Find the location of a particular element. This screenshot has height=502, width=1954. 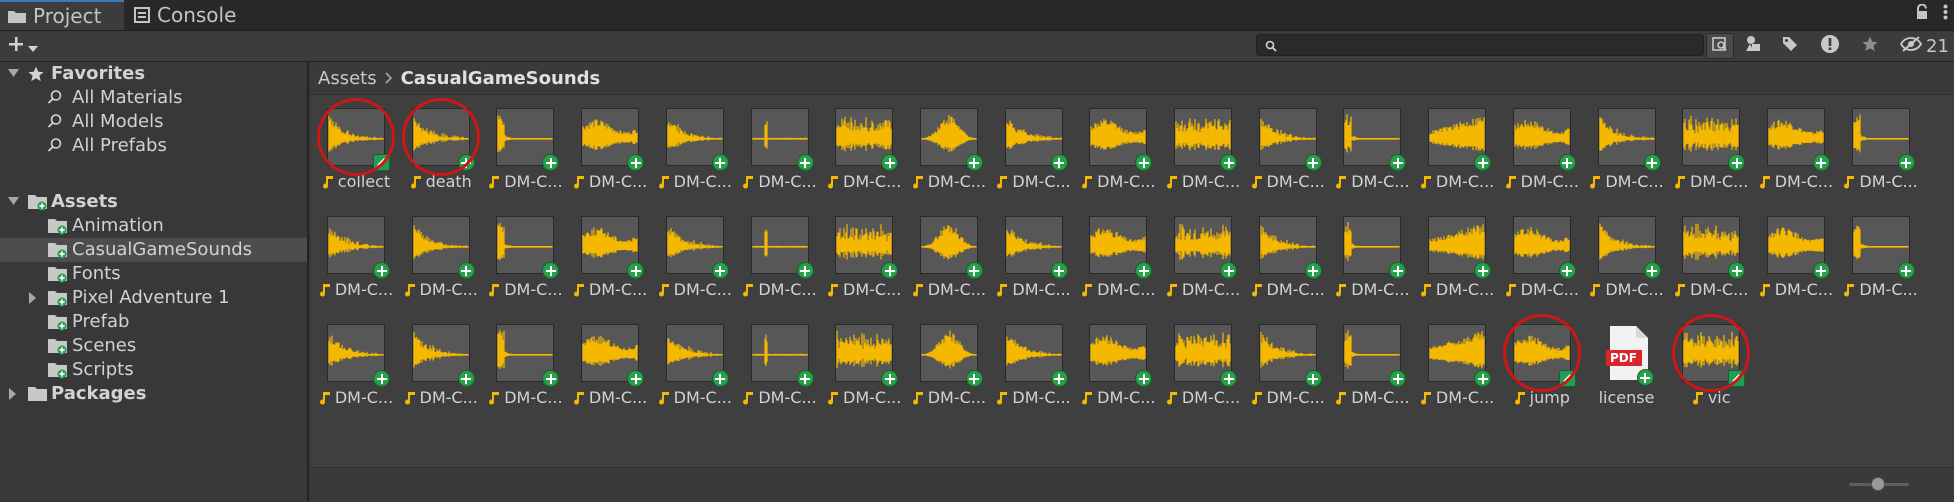

breadcrumb-assets: Assets is located at coordinates (347, 78).